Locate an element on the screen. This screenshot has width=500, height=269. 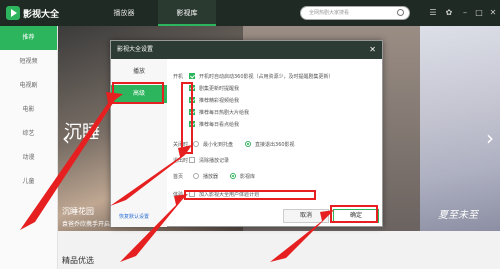
arrow-to-ok is located at coordinates (302, 236).